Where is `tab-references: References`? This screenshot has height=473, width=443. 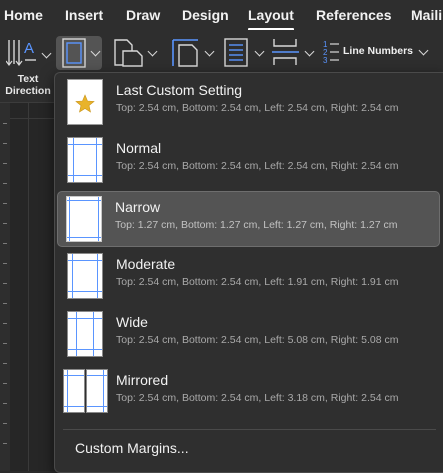
tab-references: References is located at coordinates (354, 15).